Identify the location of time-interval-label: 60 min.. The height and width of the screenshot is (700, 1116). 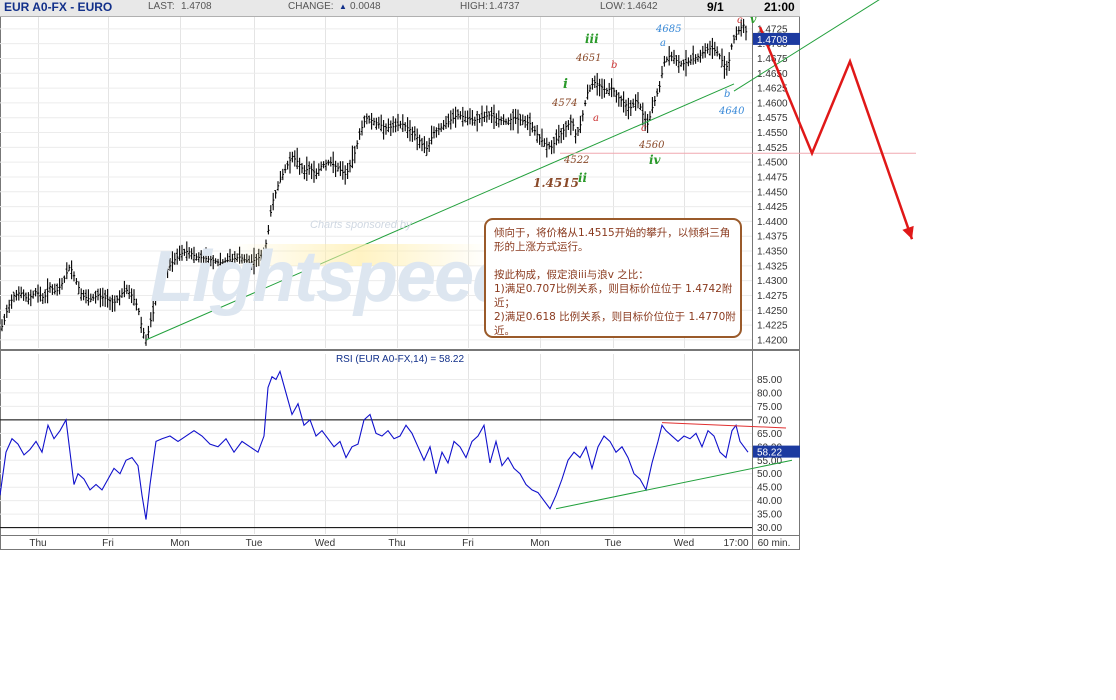
(774, 543).